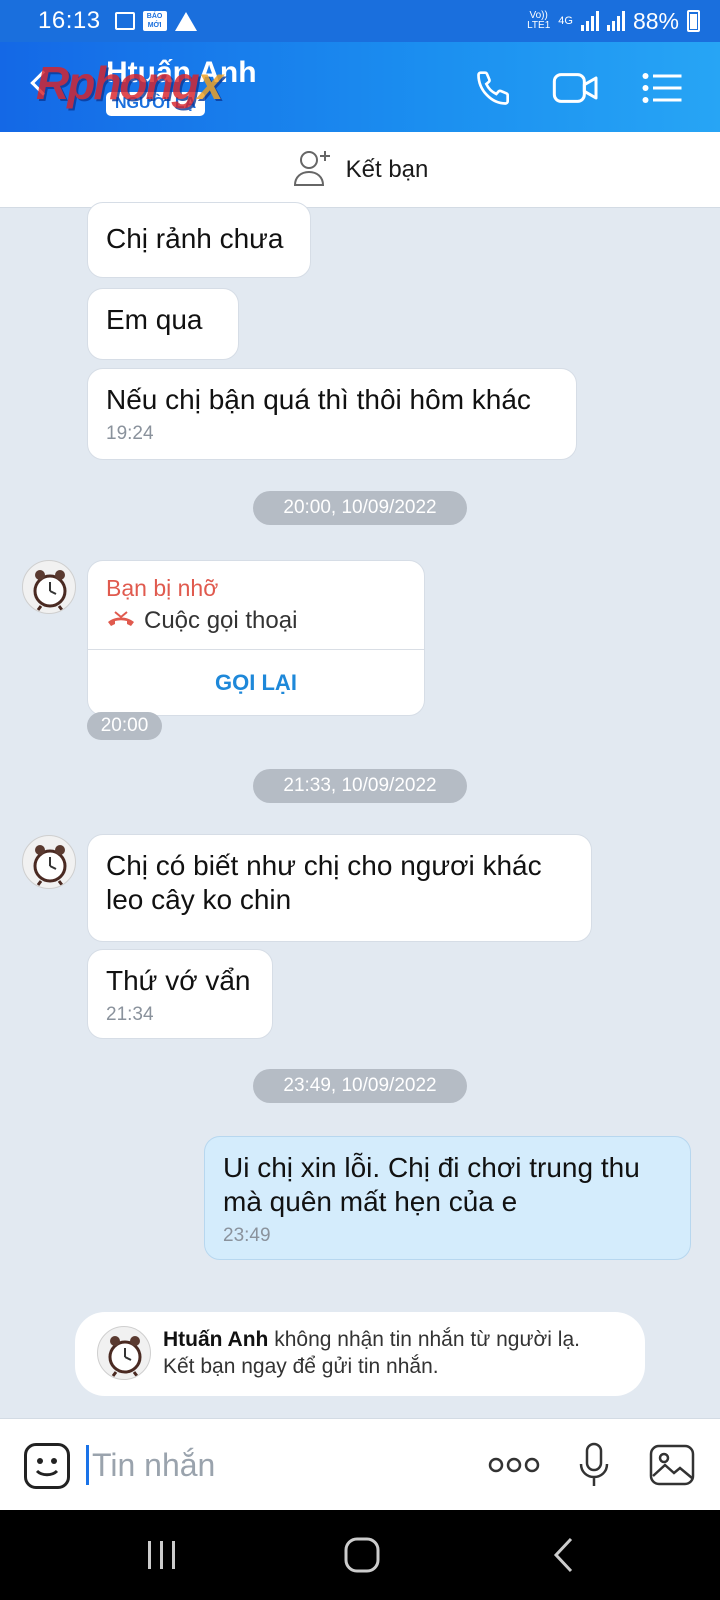 The image size is (720, 1600). I want to click on message-bubble: Nếu chị bận quá thì thôi hôm khác 19:24, so click(332, 414).